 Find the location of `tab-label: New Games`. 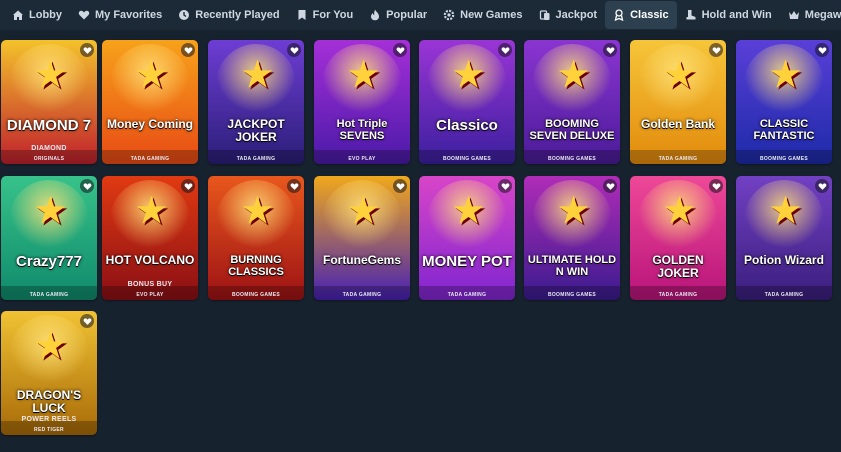

tab-label: New Games is located at coordinates (491, 15).